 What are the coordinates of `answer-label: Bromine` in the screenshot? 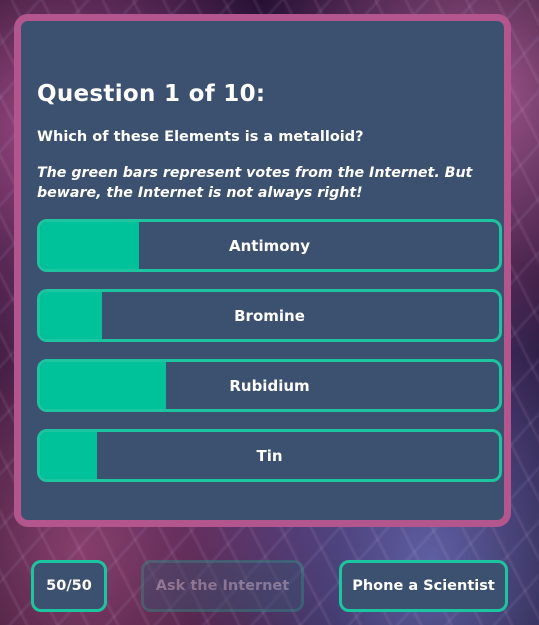 It's located at (269, 315).